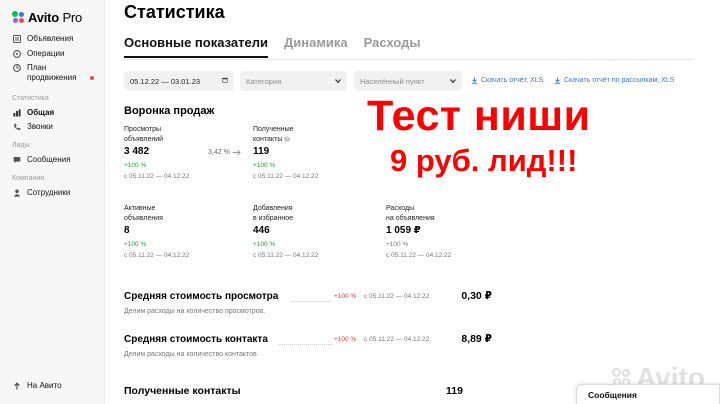 The height and width of the screenshot is (404, 720). Describe the element at coordinates (44, 385) in the screenshot. I see `back-link-label: На Авито` at that location.